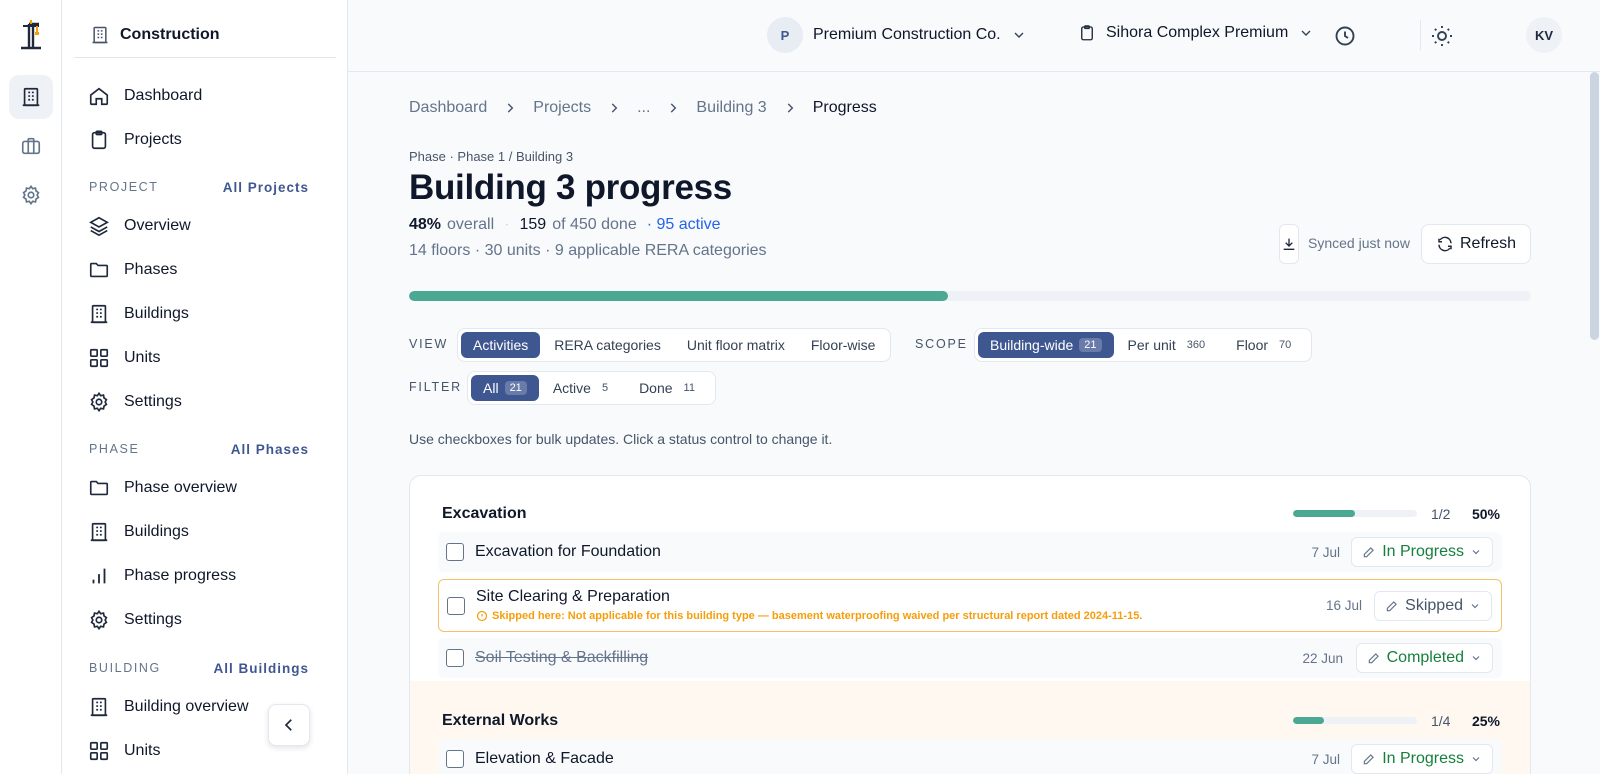 The image size is (1600, 774). What do you see at coordinates (208, 314) in the screenshot?
I see `sidebar-item-buildings: Buildings` at bounding box center [208, 314].